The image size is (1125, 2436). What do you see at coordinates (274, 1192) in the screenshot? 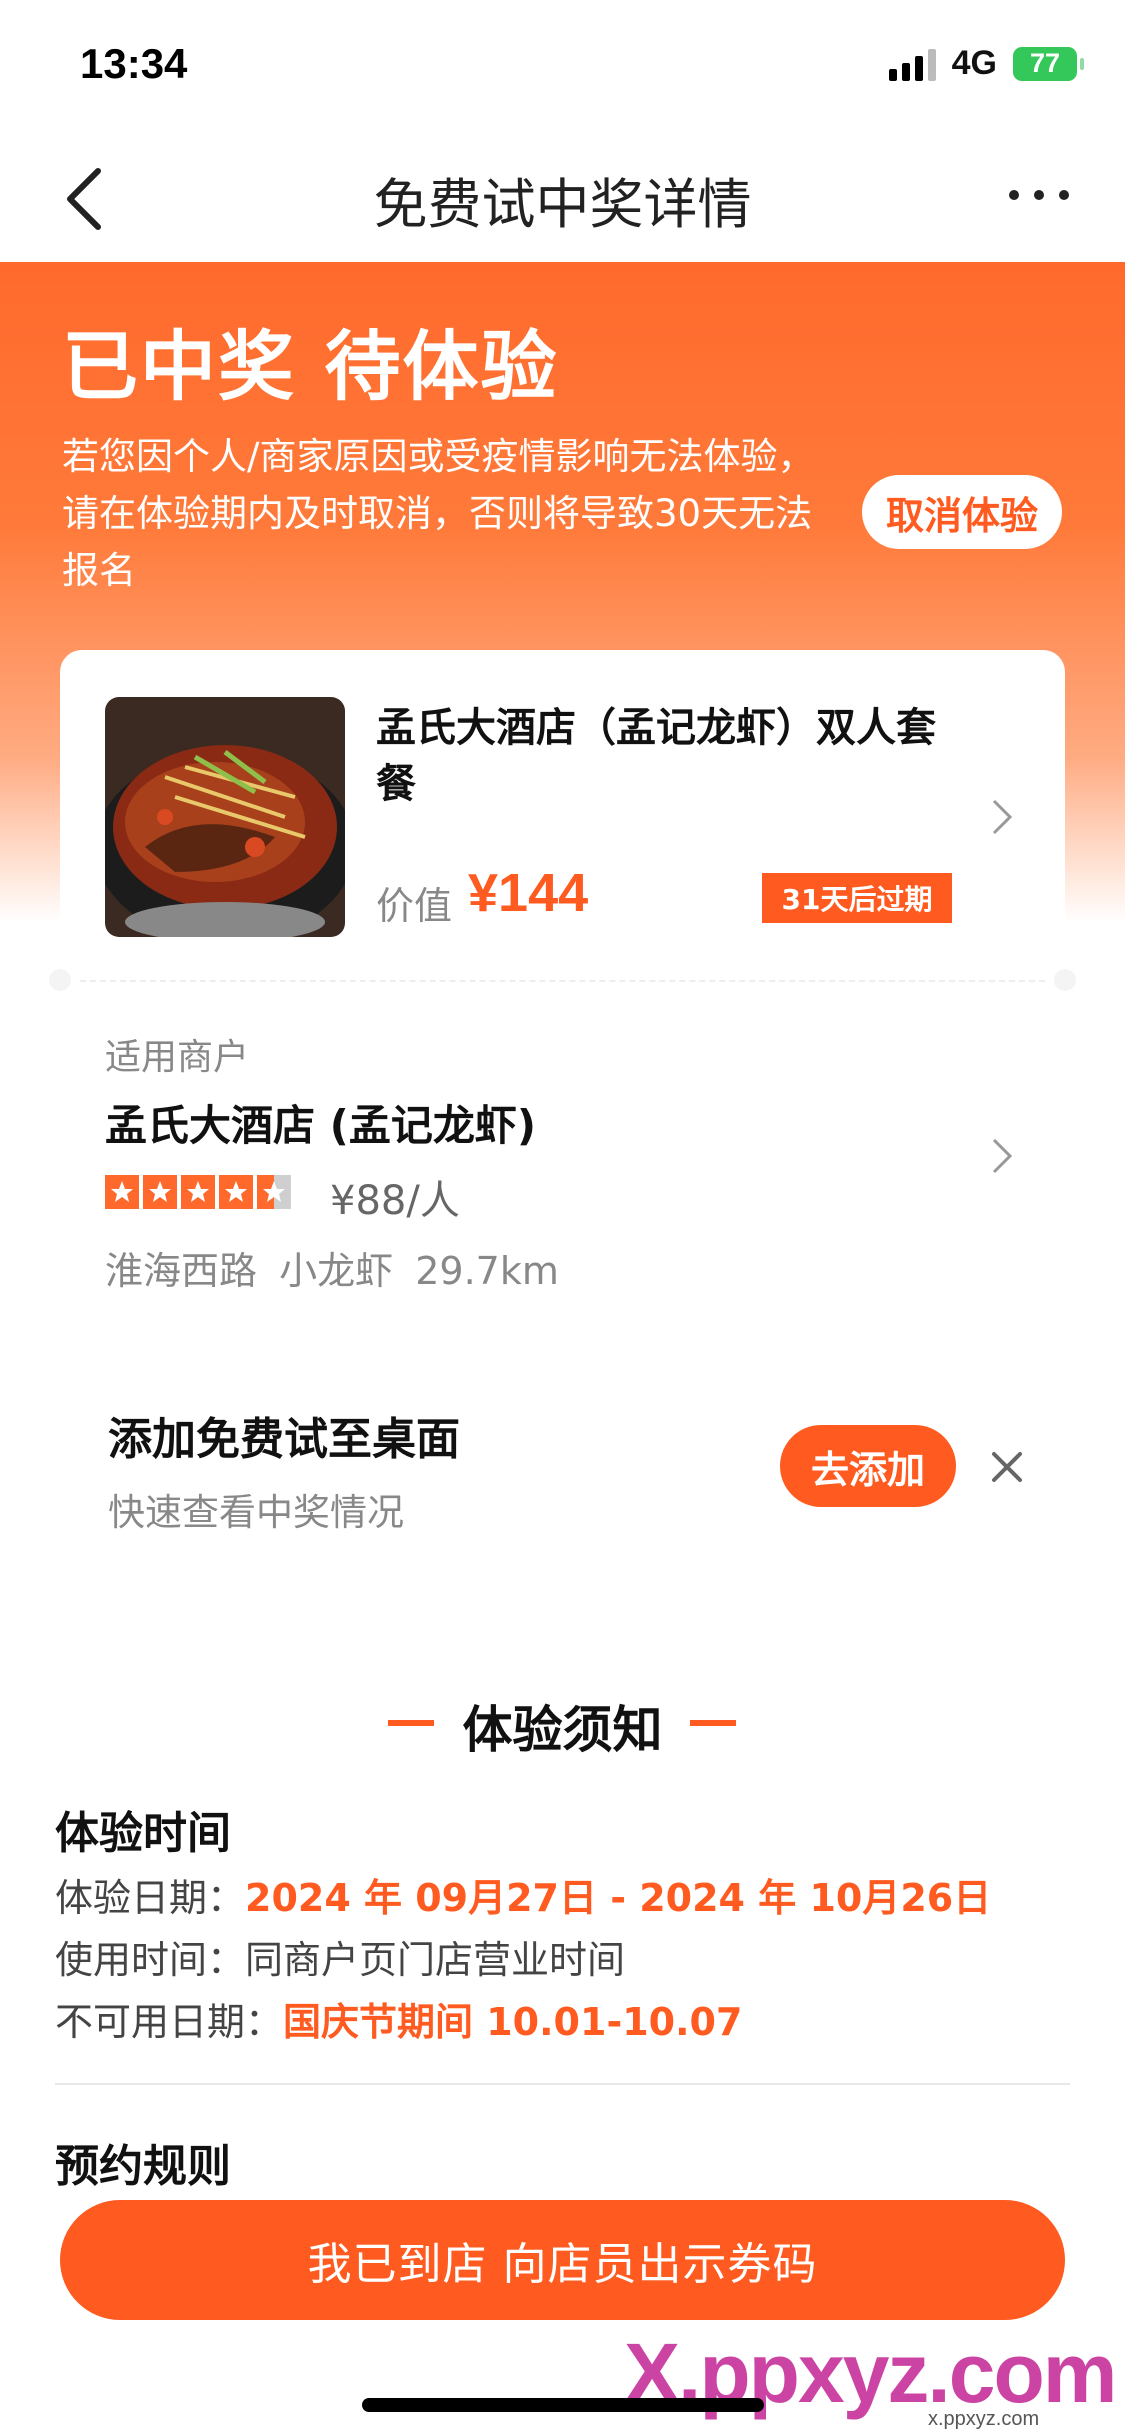
I see `half-star-icon` at bounding box center [274, 1192].